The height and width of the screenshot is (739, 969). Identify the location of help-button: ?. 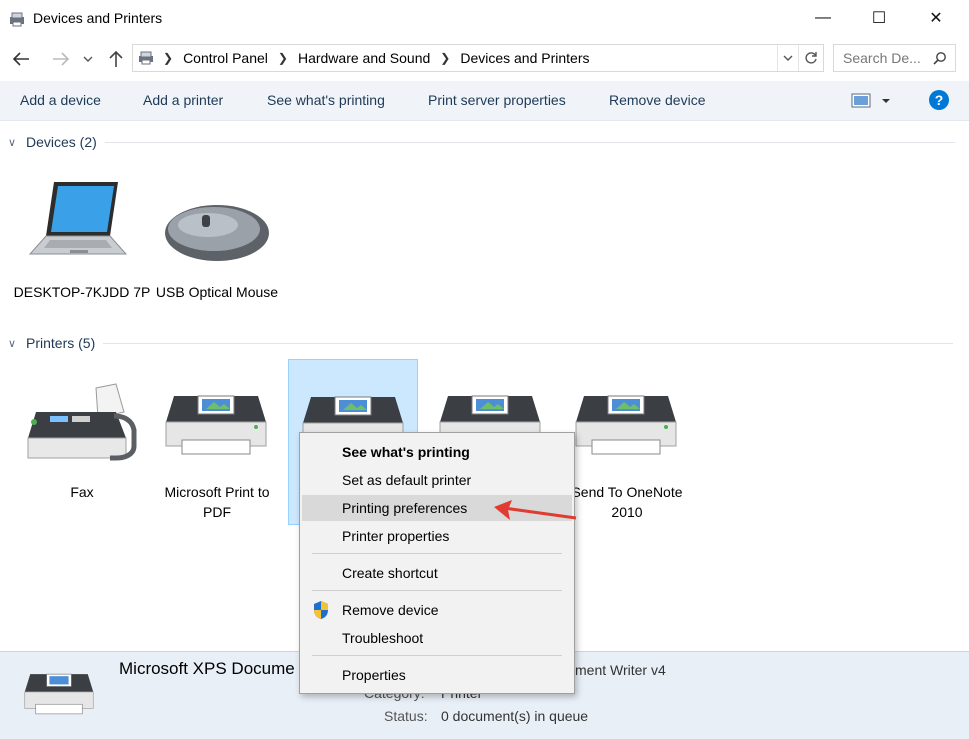
(939, 100).